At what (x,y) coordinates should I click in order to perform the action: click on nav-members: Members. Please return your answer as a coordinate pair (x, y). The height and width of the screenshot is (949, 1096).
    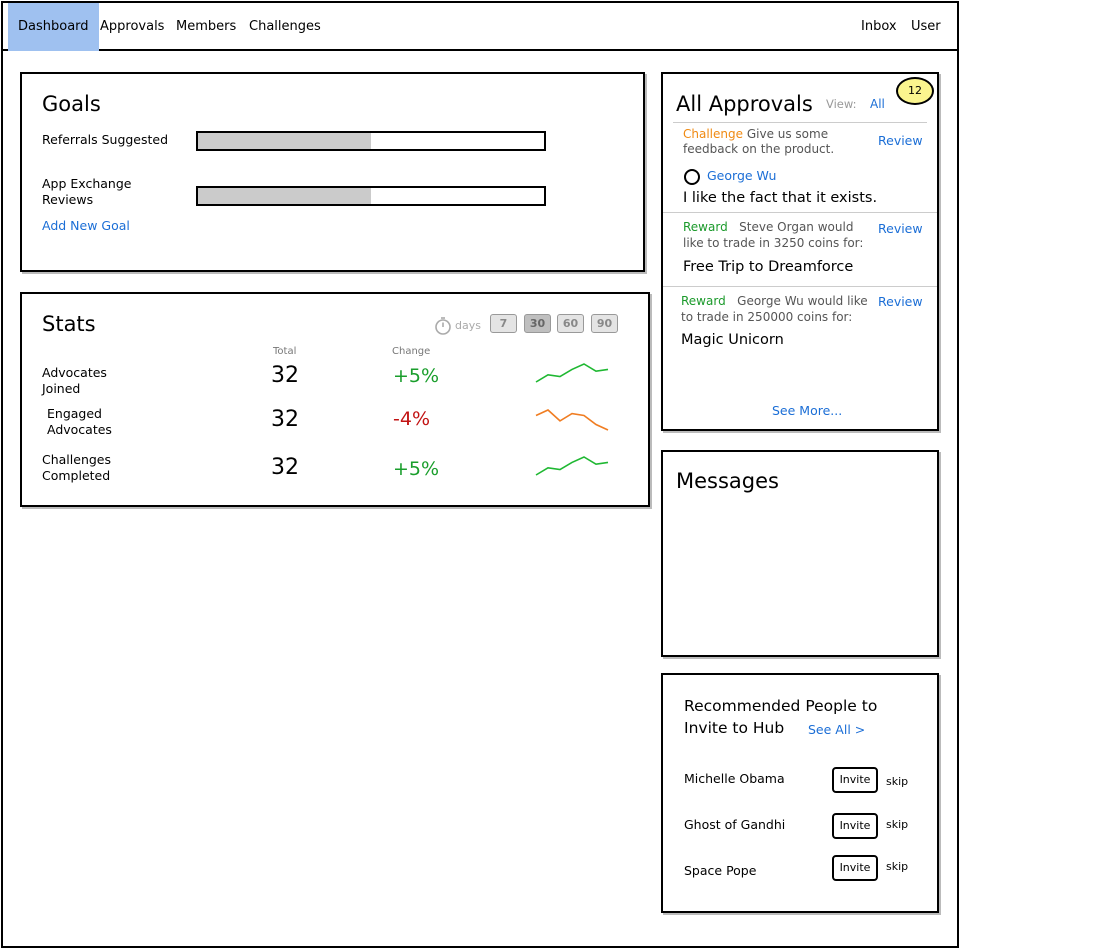
    Looking at the image, I should click on (206, 27).